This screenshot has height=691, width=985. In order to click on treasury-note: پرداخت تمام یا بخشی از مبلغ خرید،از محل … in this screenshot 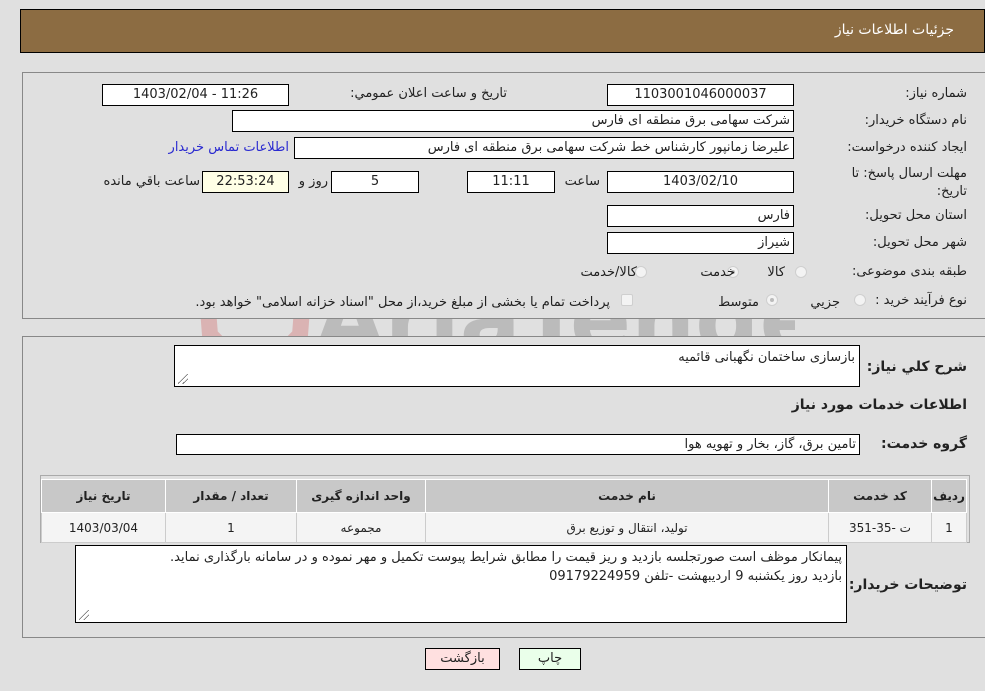, I will do `click(402, 302)`.